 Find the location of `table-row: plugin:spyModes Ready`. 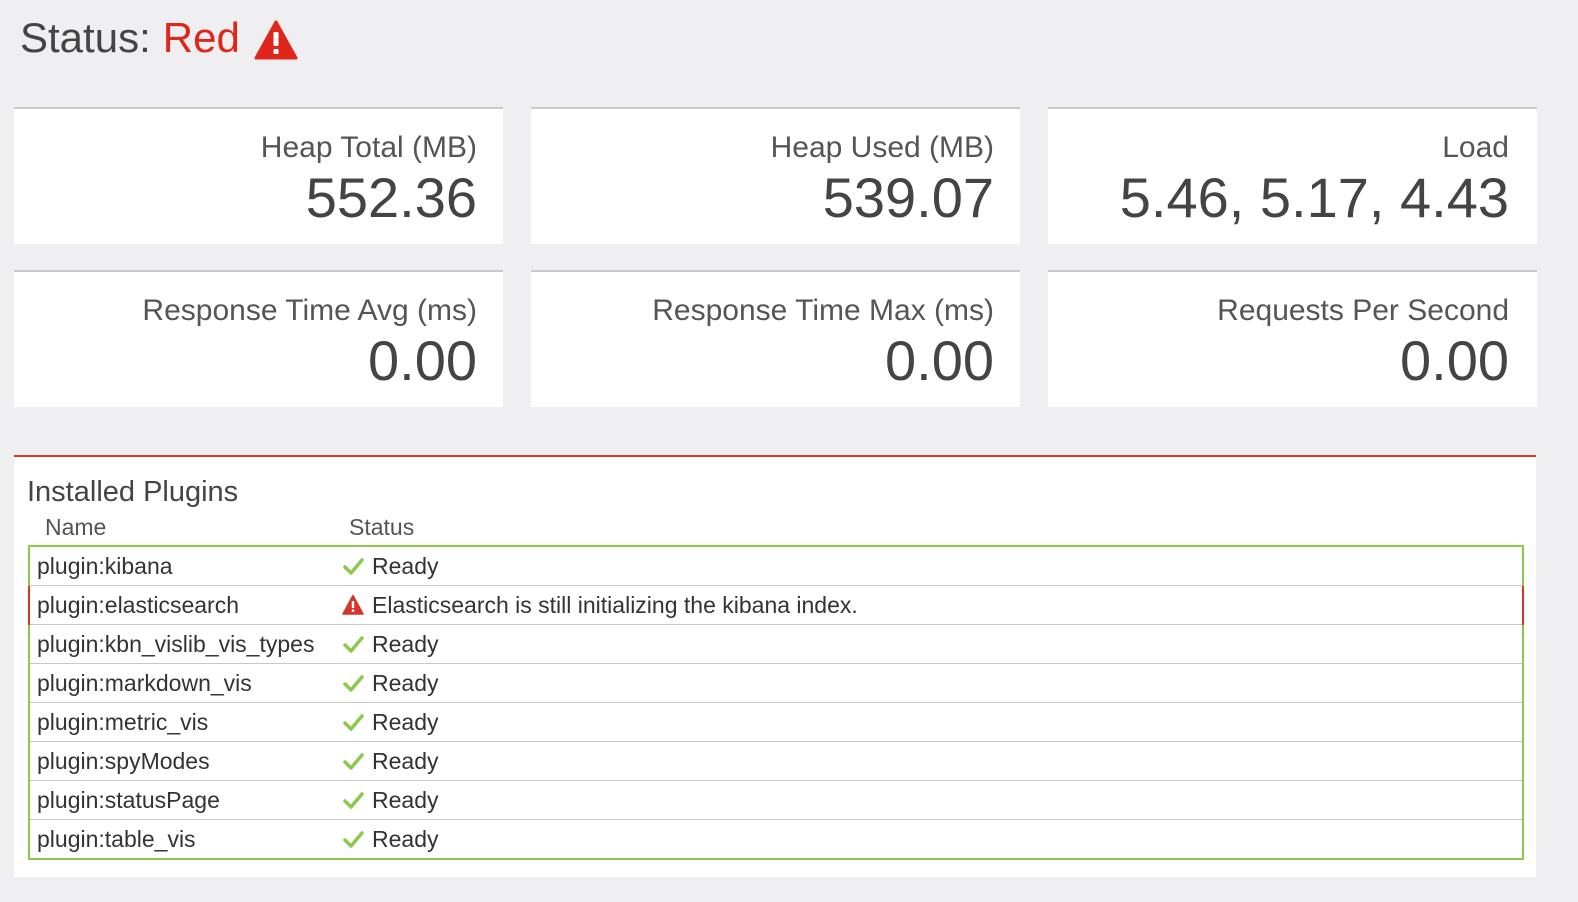

table-row: plugin:spyModes Ready is located at coordinates (776, 761).